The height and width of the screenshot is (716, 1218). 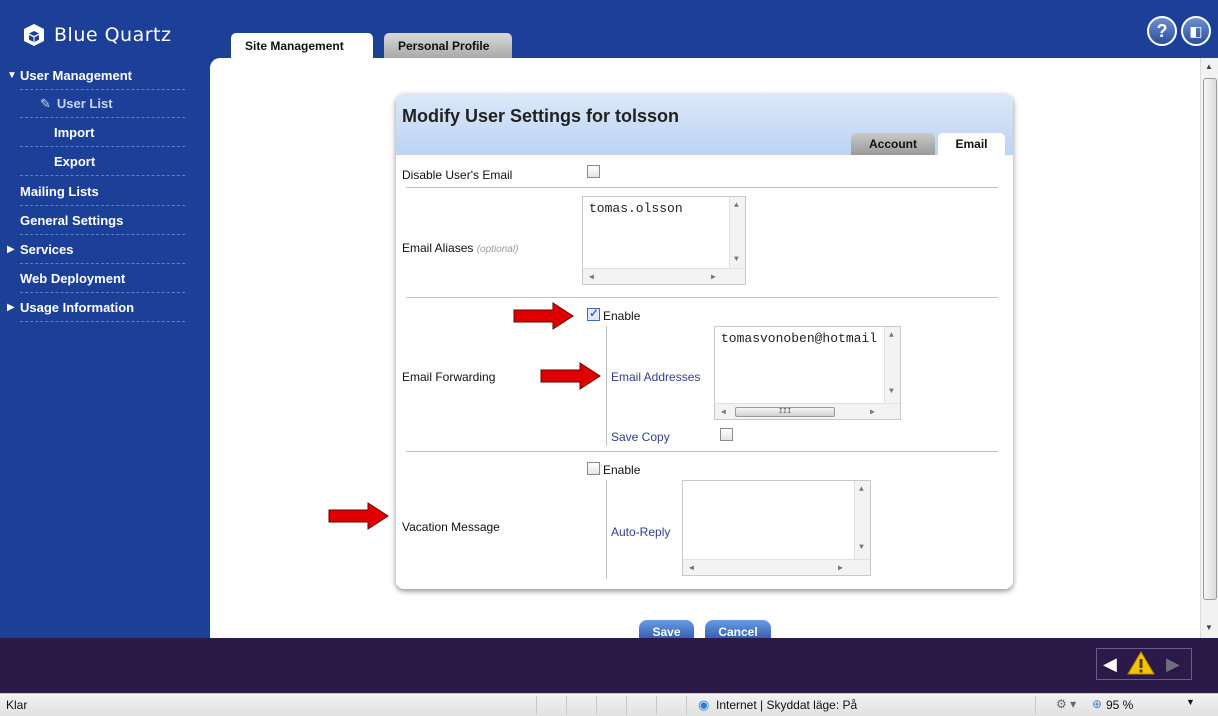 What do you see at coordinates (704, 704) in the screenshot?
I see `globe-icon: ◉` at bounding box center [704, 704].